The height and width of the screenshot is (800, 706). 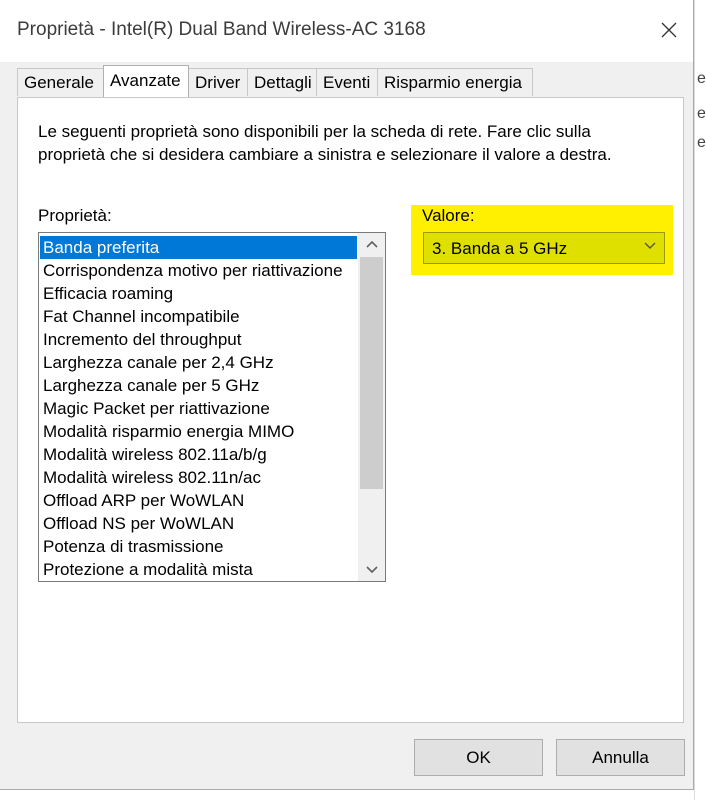 What do you see at coordinates (198, 500) in the screenshot?
I see `list-item: Offload ARP per WoWLAN` at bounding box center [198, 500].